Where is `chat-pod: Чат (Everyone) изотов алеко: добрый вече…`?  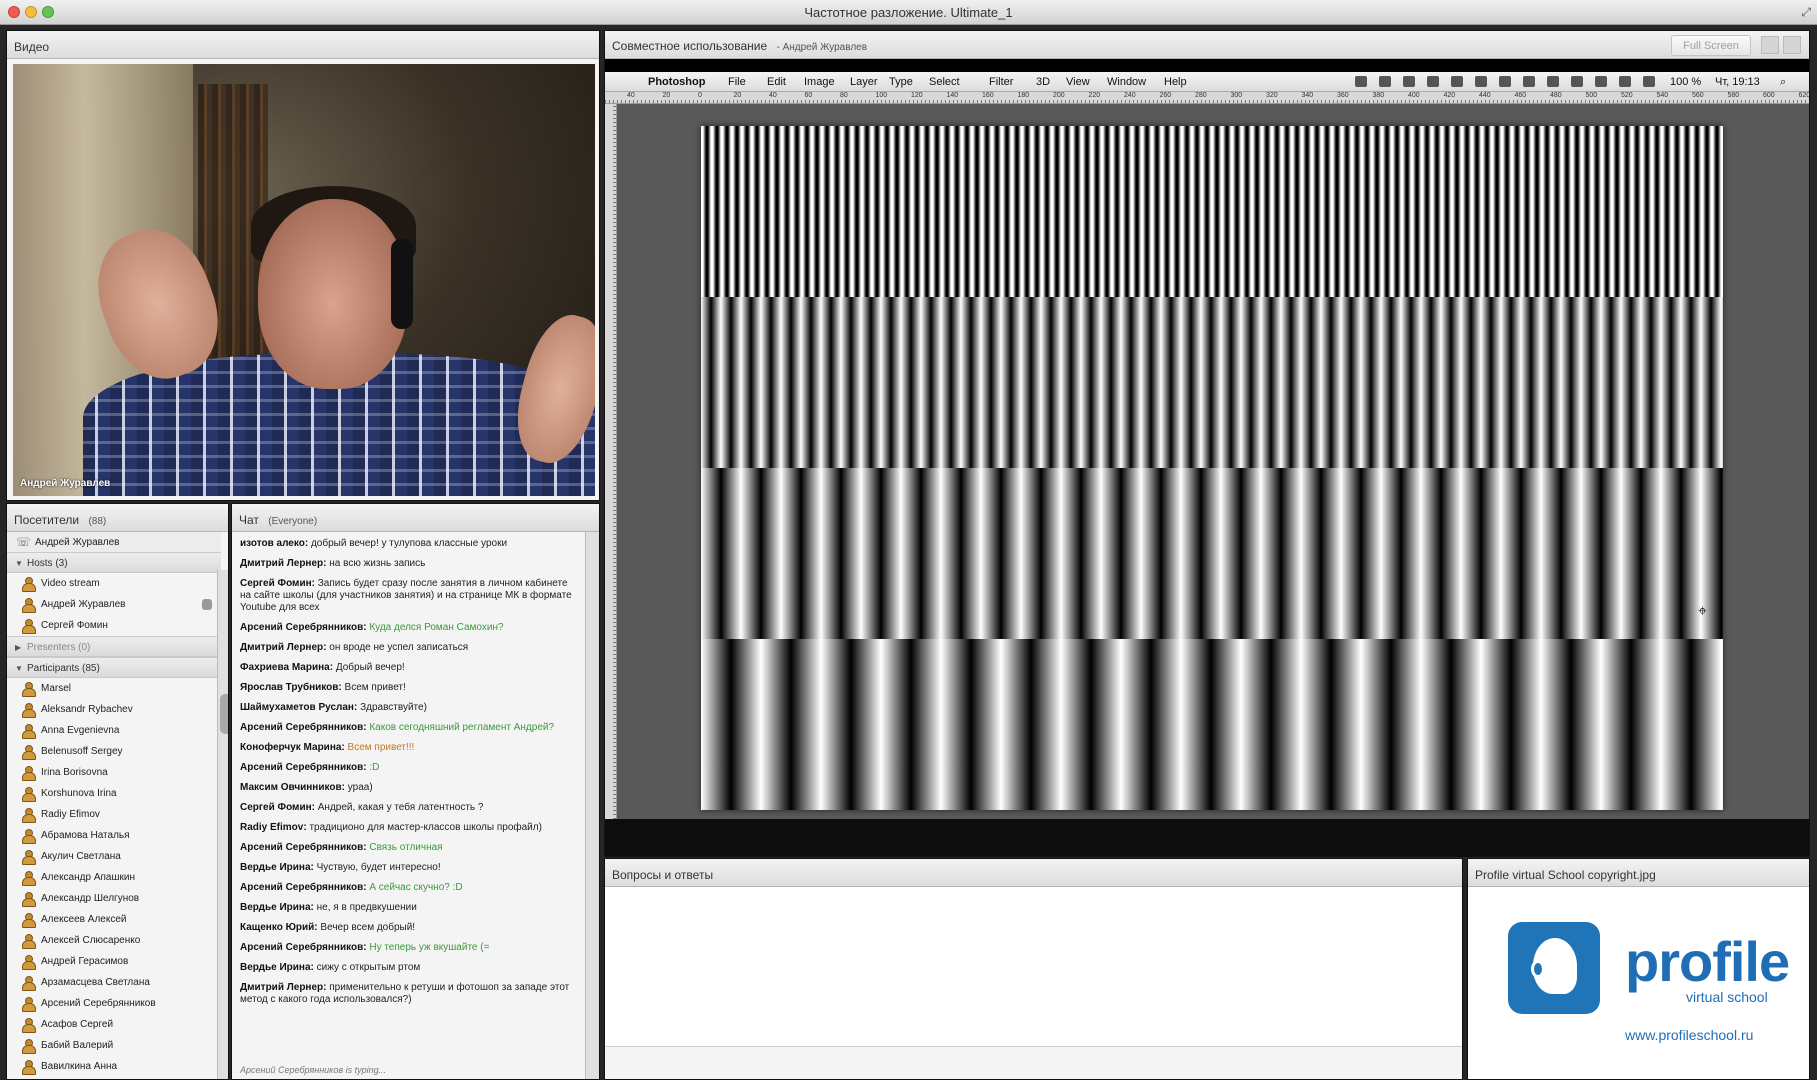
chat-pod: Чат (Everyone) изотов алеко: добрый вече… is located at coordinates (415, 791).